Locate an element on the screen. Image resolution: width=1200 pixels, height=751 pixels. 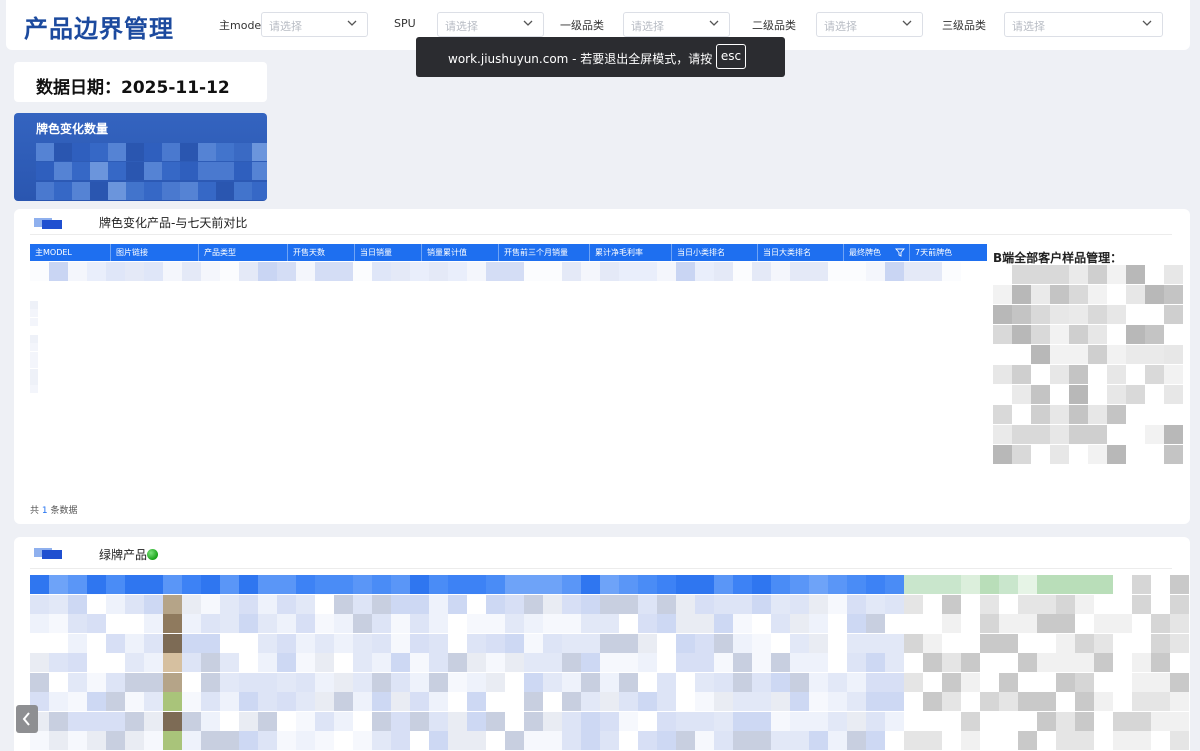
data-date-text: 数据日期：2025-11-12 is located at coordinates (133, 88).